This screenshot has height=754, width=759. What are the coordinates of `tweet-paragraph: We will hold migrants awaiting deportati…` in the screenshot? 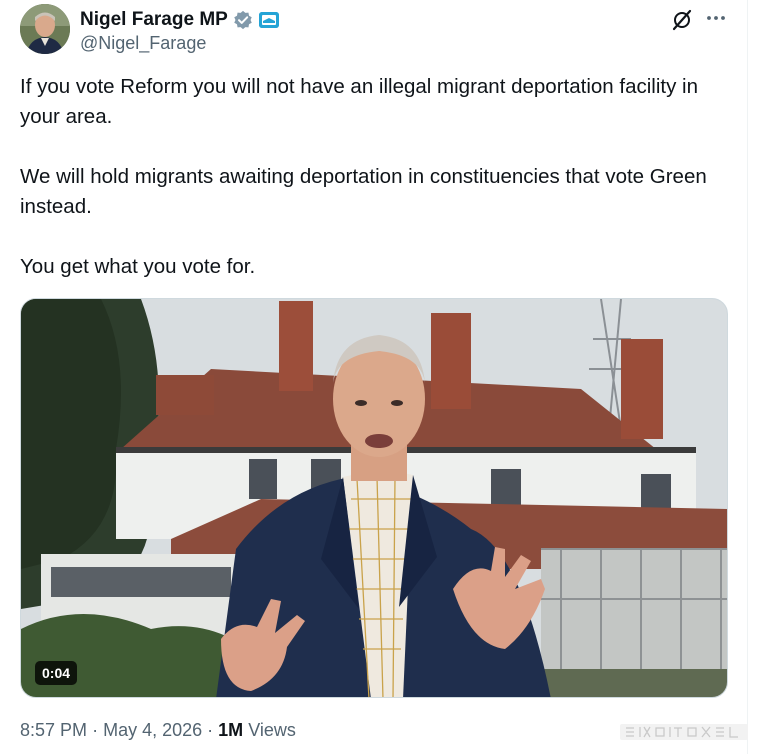 It's located at (363, 191).